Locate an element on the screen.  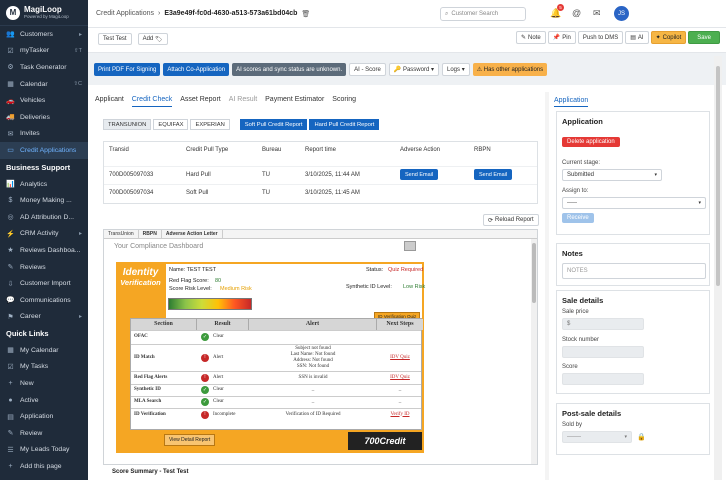
current-stage-select: Submitted ▾ is located at coordinates (612, 175).